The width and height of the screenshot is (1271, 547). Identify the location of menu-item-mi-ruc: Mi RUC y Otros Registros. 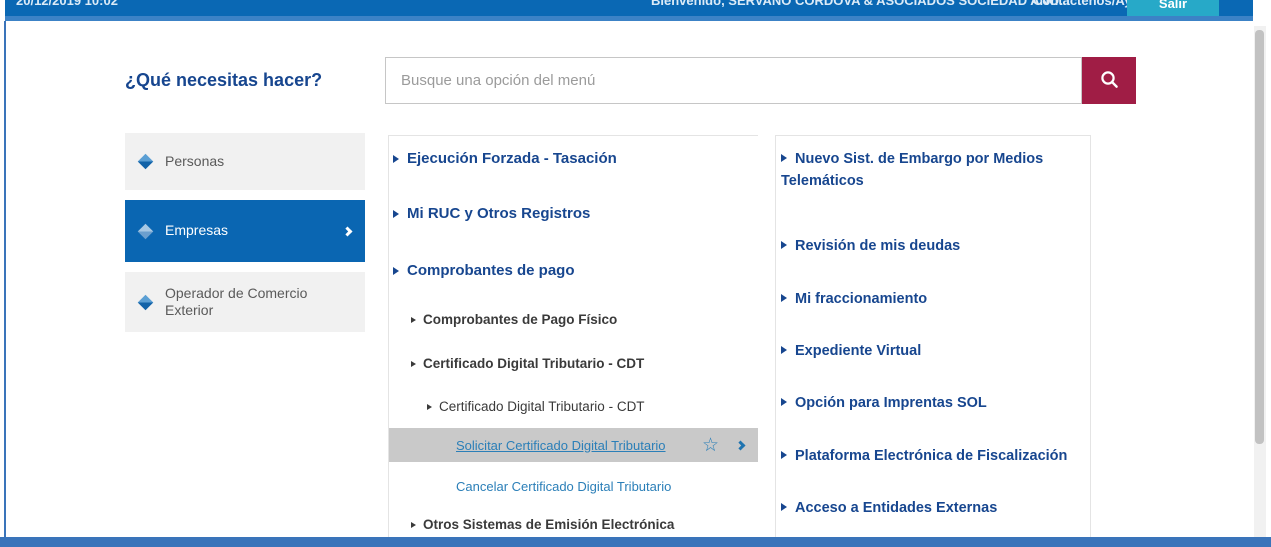
(573, 213).